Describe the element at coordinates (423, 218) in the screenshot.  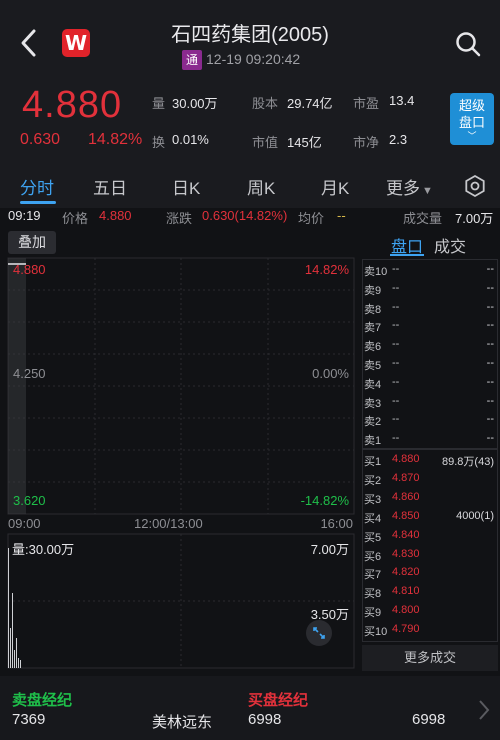
I see `info-volume-label: 成交量` at that location.